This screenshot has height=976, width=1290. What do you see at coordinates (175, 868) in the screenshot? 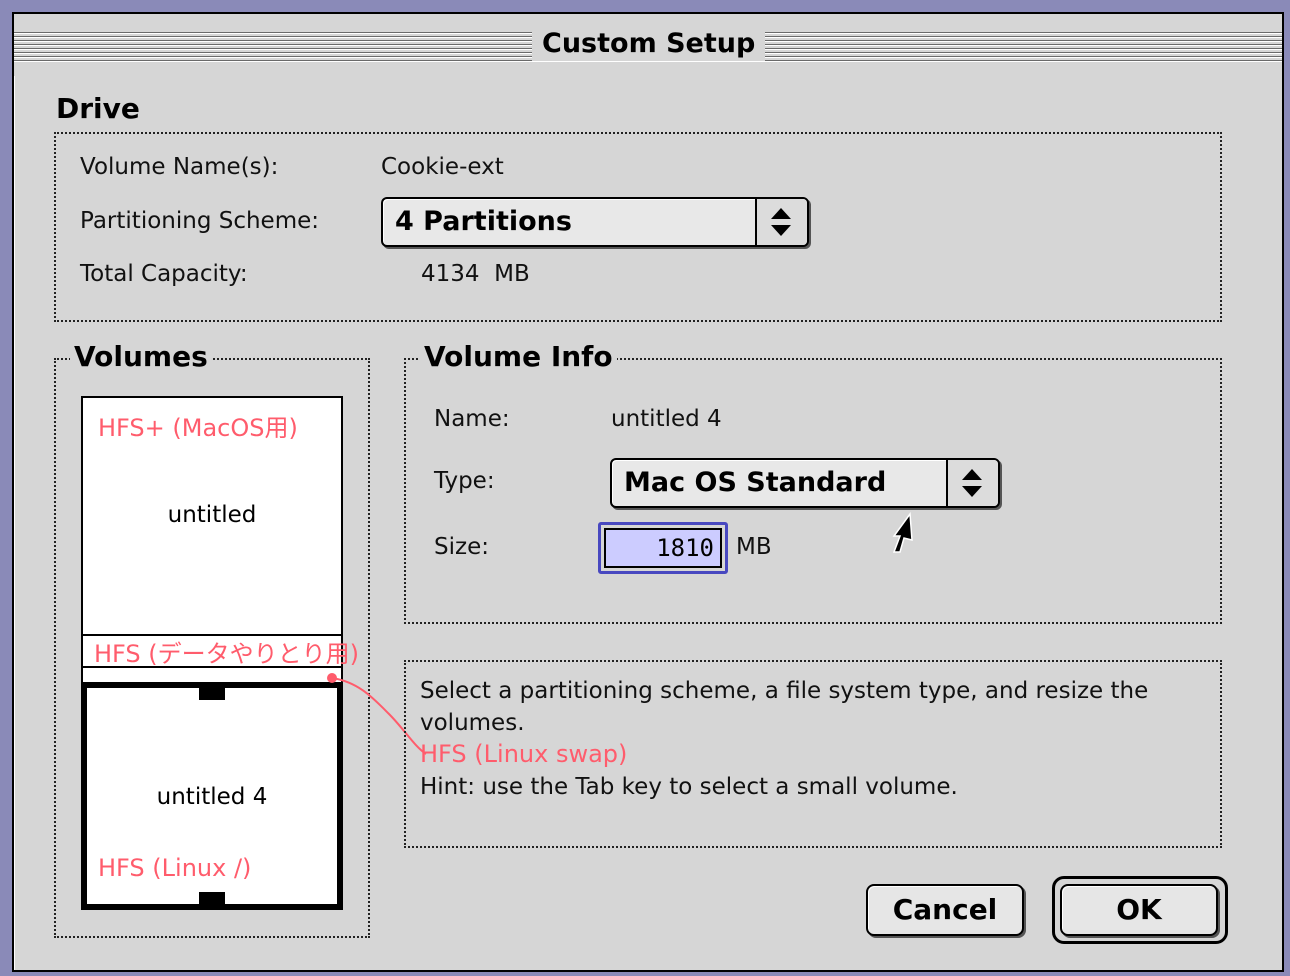
I see `annotation-linux-root: HFS (Linux /)` at bounding box center [175, 868].